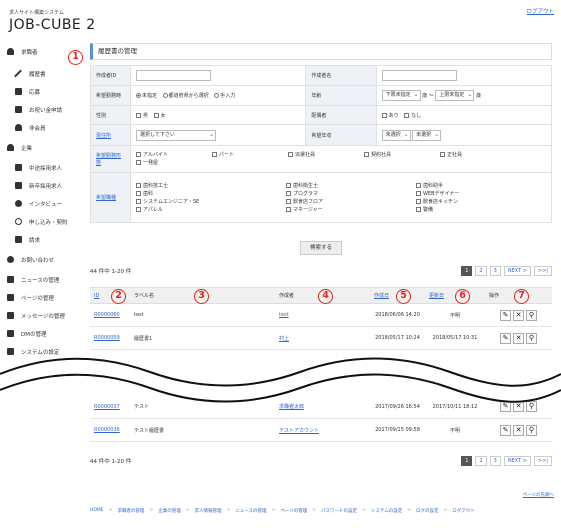 The width and height of the screenshot is (561, 528). What do you see at coordinates (51, 91) in the screenshot?
I see `sidebar-item-application: 応募` at bounding box center [51, 91].